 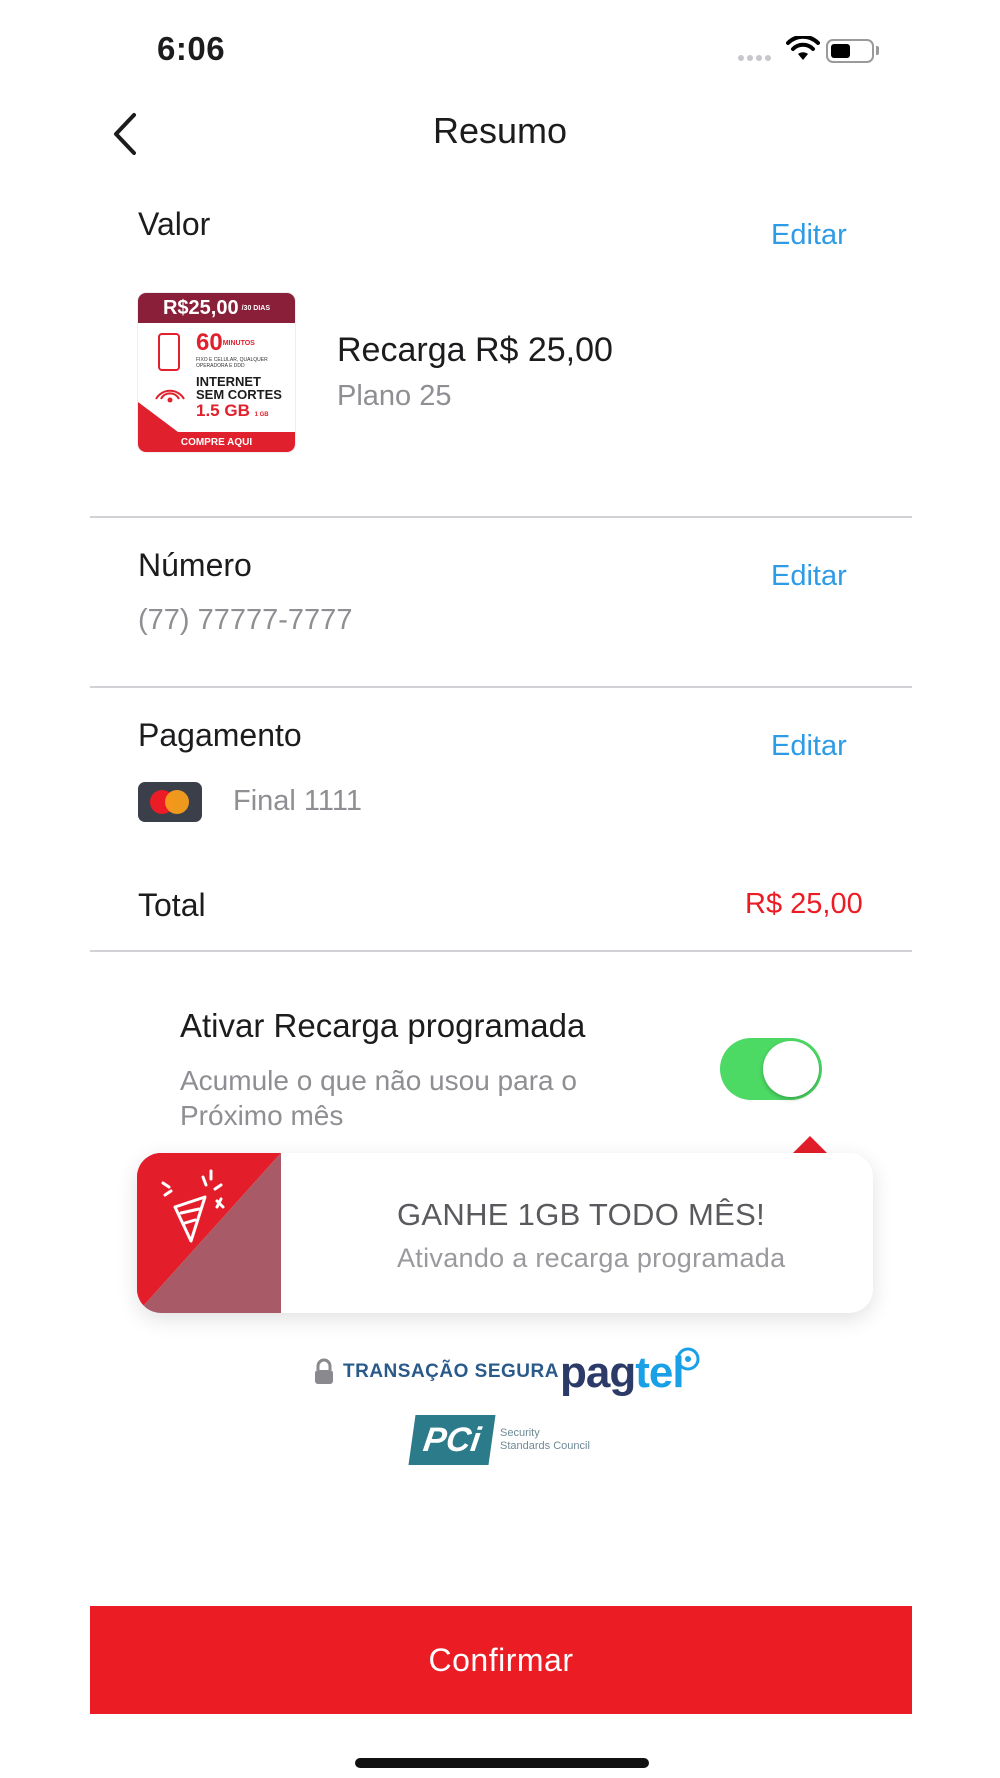 I want to click on page-title: Resumo, so click(x=500, y=130).